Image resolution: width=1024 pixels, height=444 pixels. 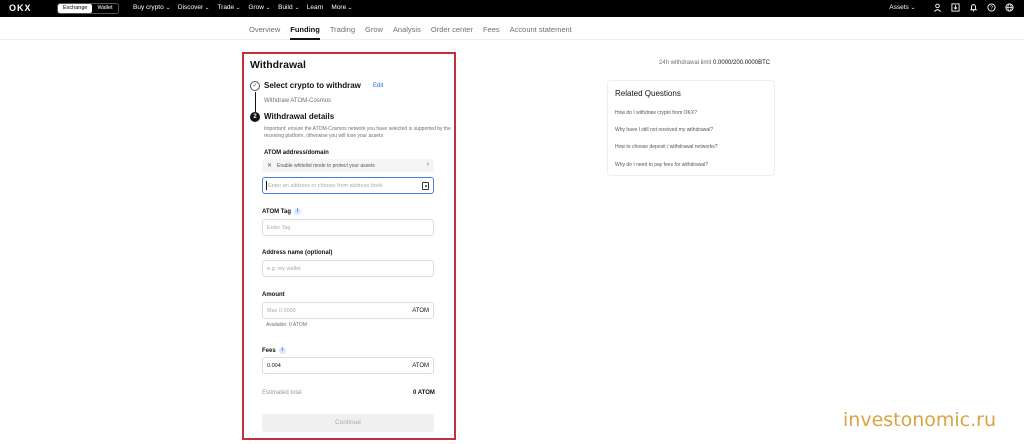 What do you see at coordinates (656, 113) in the screenshot?
I see `related-question-link: How do I withdraw crypto from OKX?` at bounding box center [656, 113].